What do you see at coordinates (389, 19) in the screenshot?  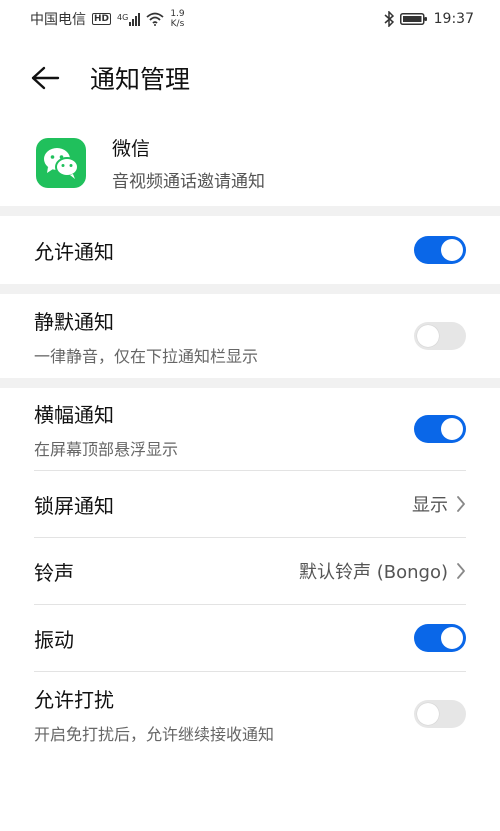 I see `bluetooth-icon` at bounding box center [389, 19].